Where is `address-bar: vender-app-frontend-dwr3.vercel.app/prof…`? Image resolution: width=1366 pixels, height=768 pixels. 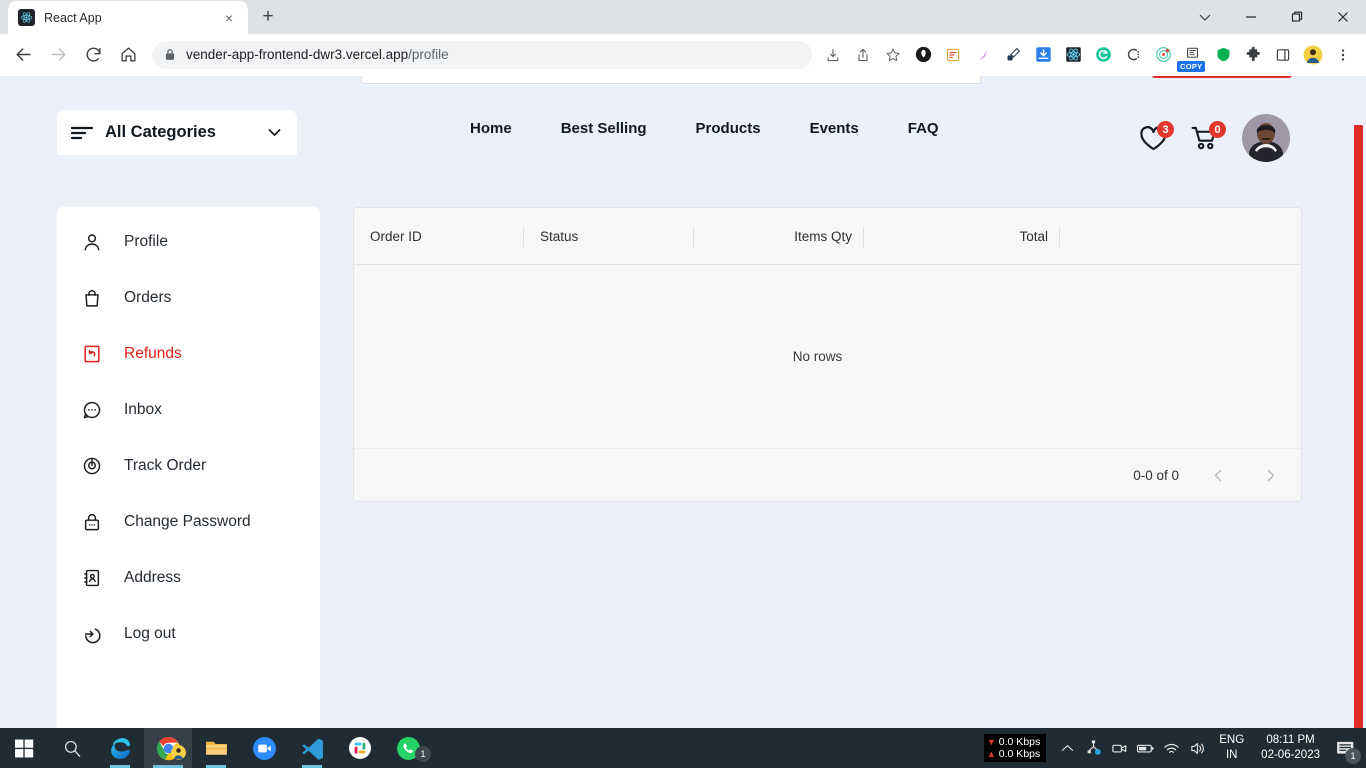 address-bar: vender-app-frontend-dwr3.vercel.app/prof… is located at coordinates (482, 54).